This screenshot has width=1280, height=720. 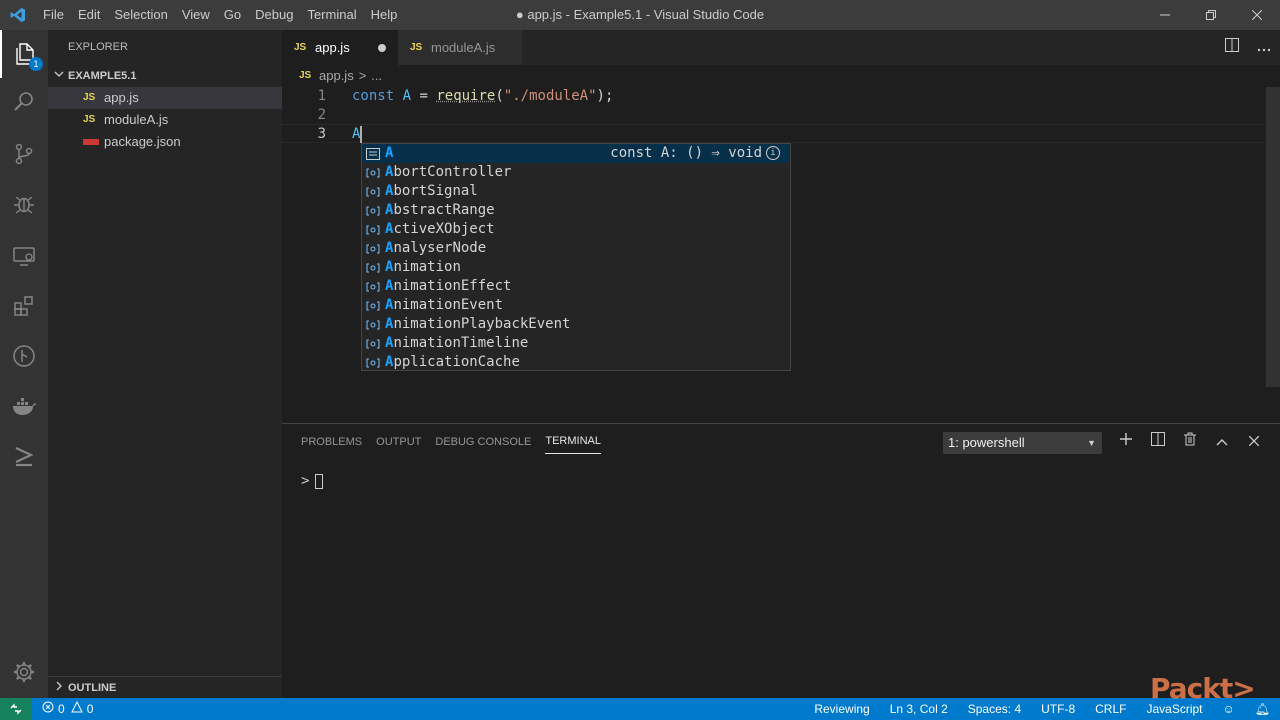 What do you see at coordinates (274, 15) in the screenshot?
I see `menu-debug: Debug` at bounding box center [274, 15].